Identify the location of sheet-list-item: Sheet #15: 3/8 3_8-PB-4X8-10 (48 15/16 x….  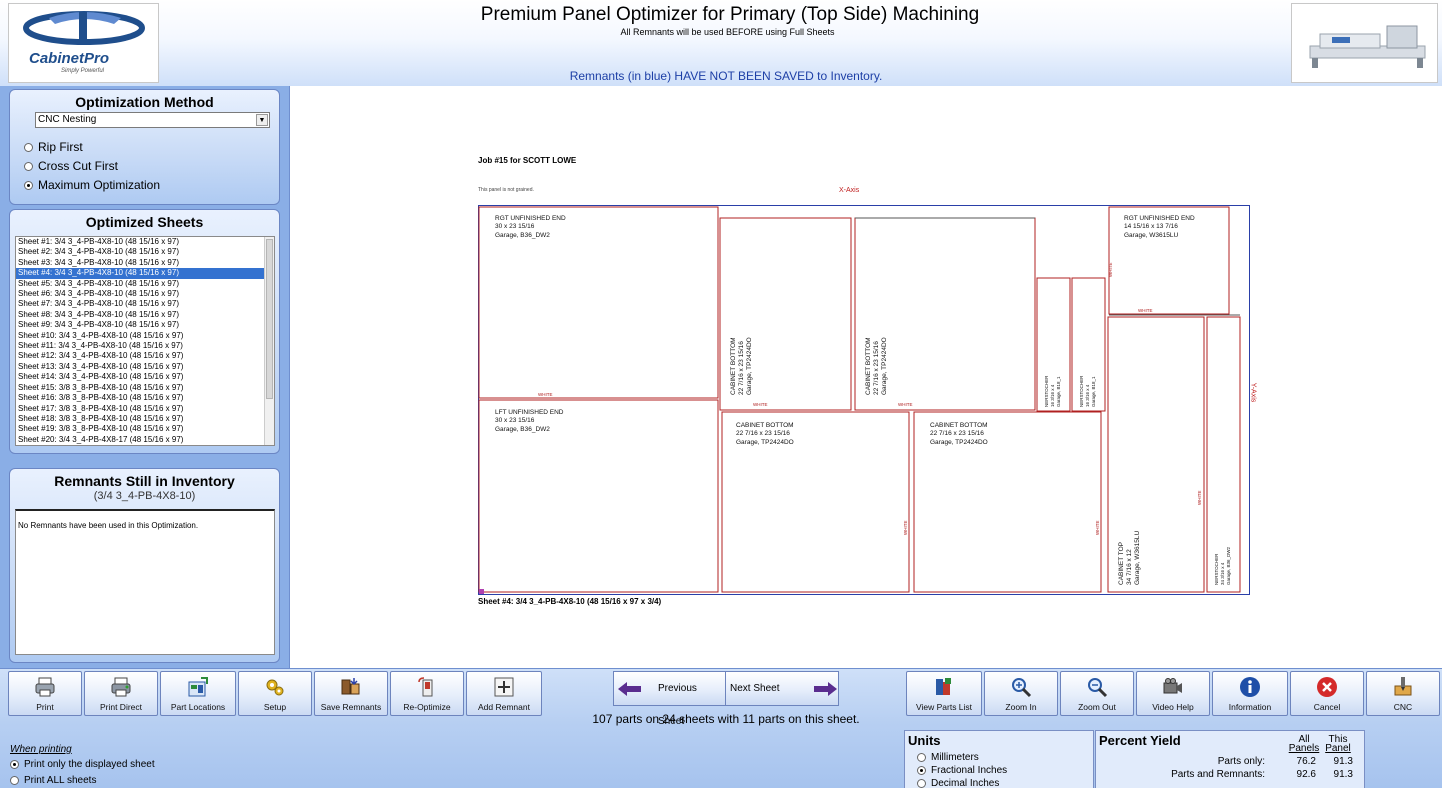
(140, 388).